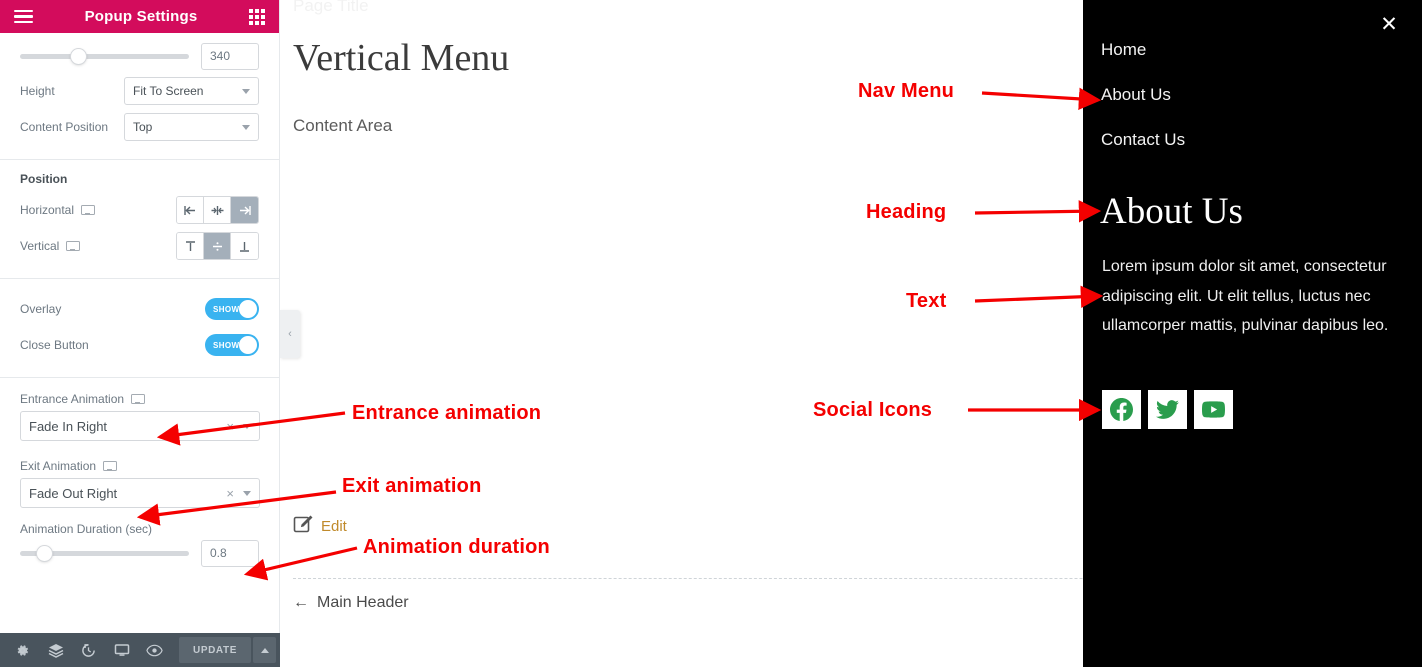  What do you see at coordinates (1213, 409) in the screenshot?
I see `youtube-icon` at bounding box center [1213, 409].